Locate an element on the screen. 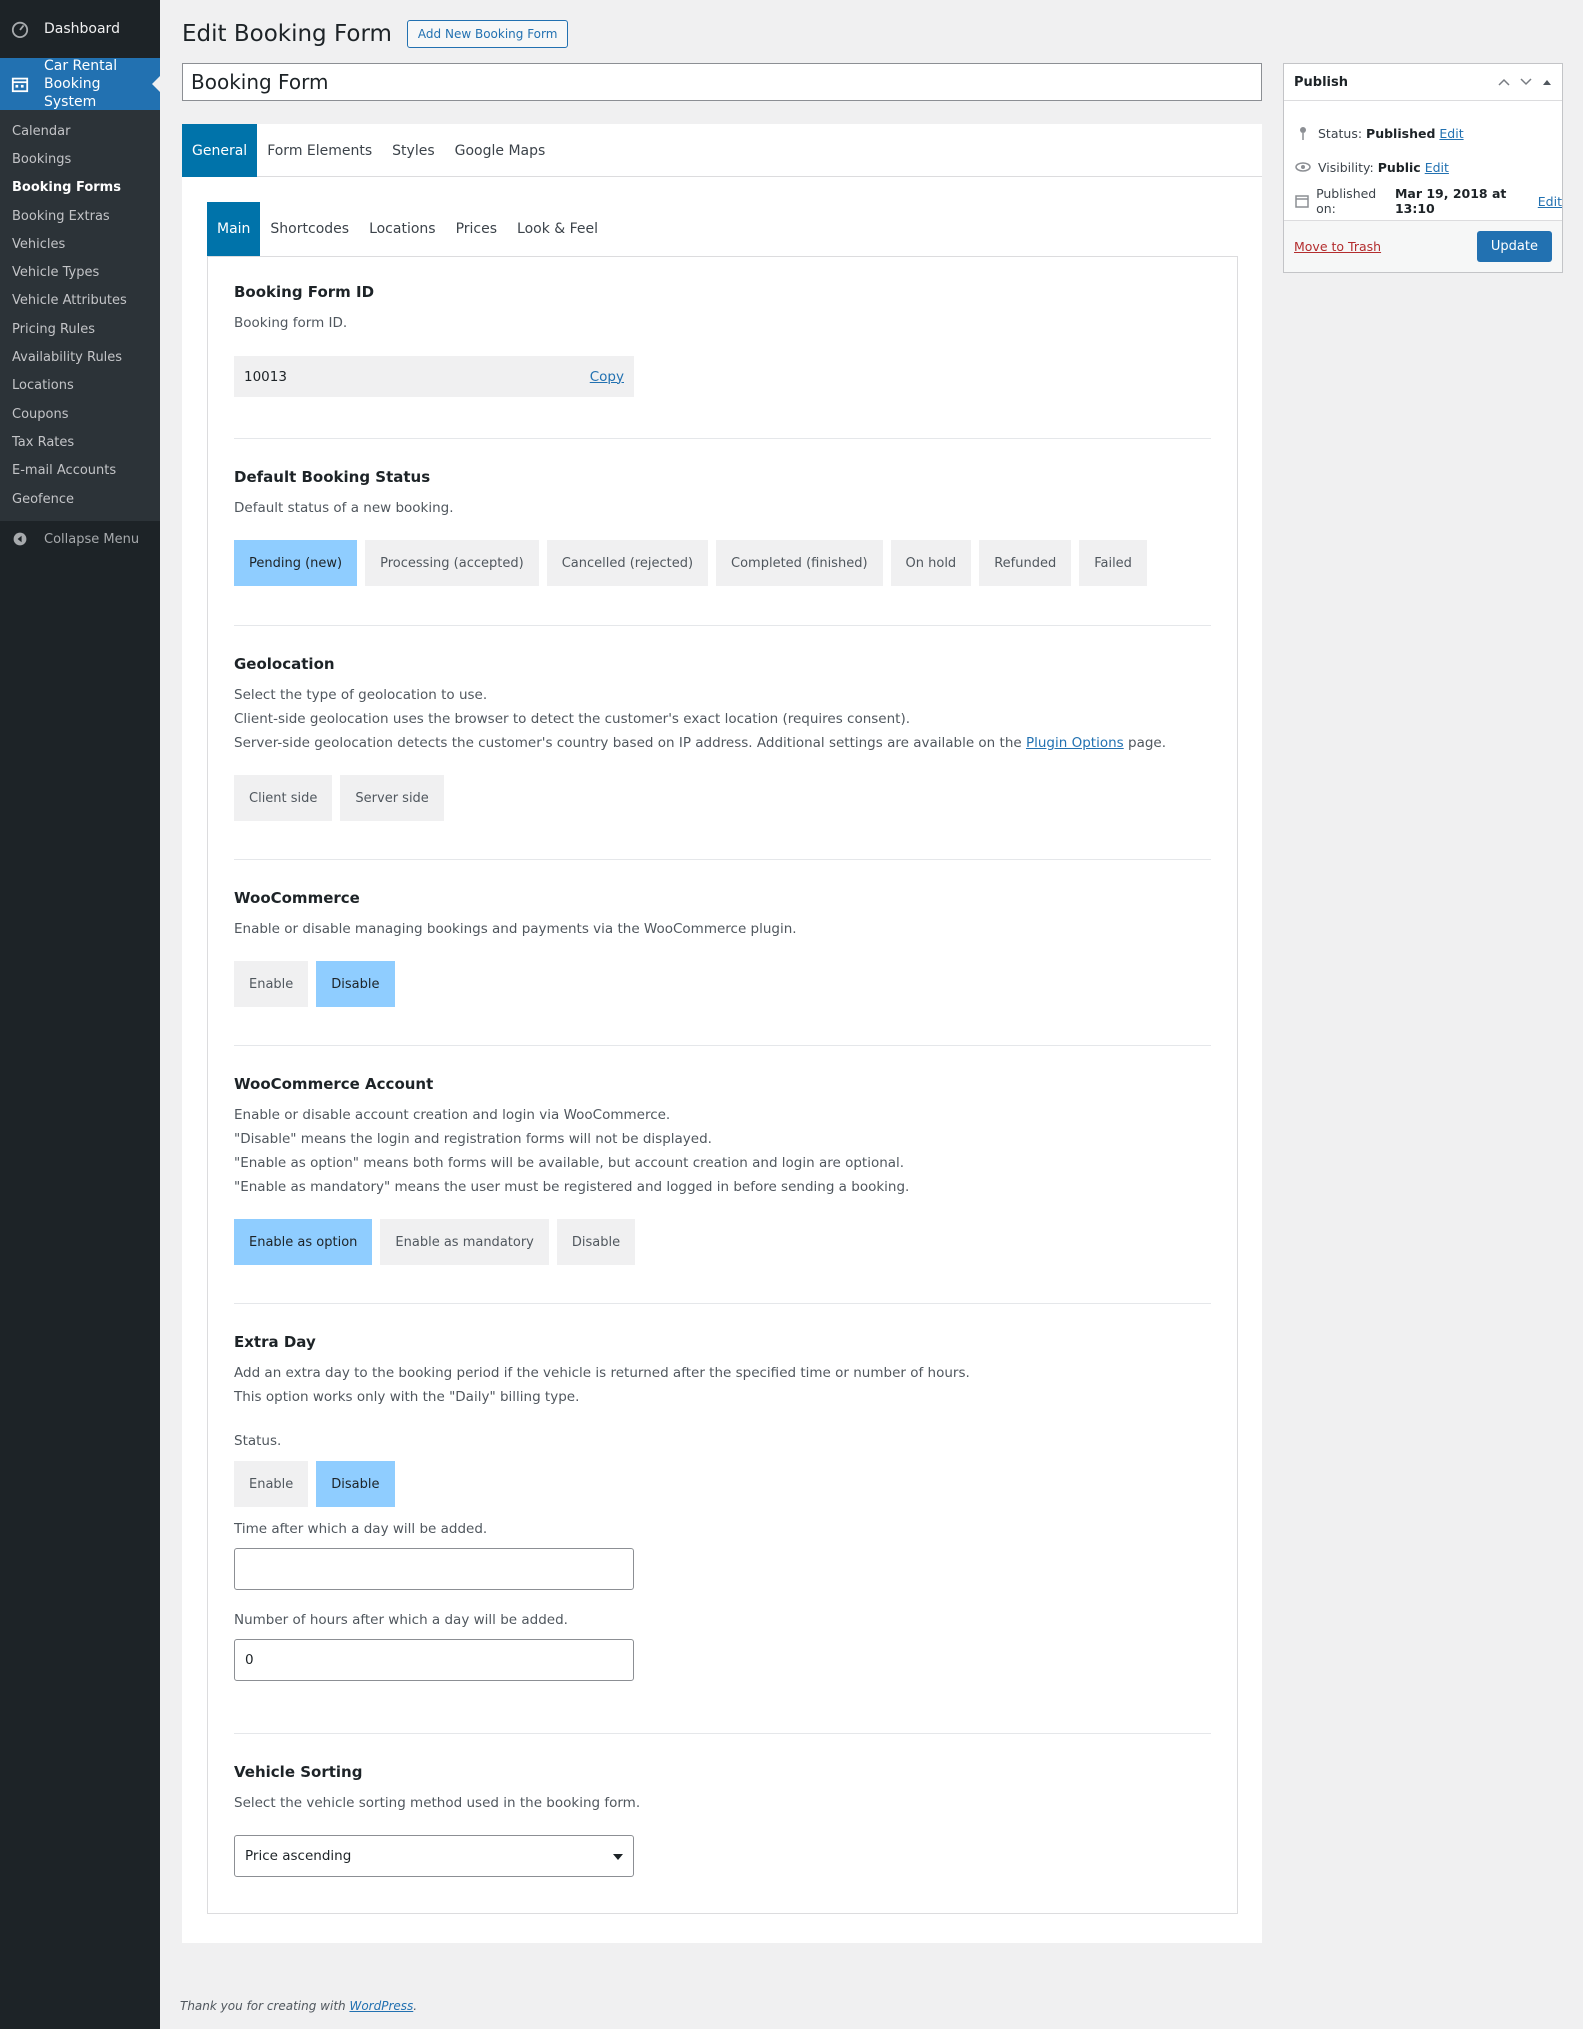 The height and width of the screenshot is (2029, 1583). submenu-item-booking-extras: Booking Extras is located at coordinates (80, 216).